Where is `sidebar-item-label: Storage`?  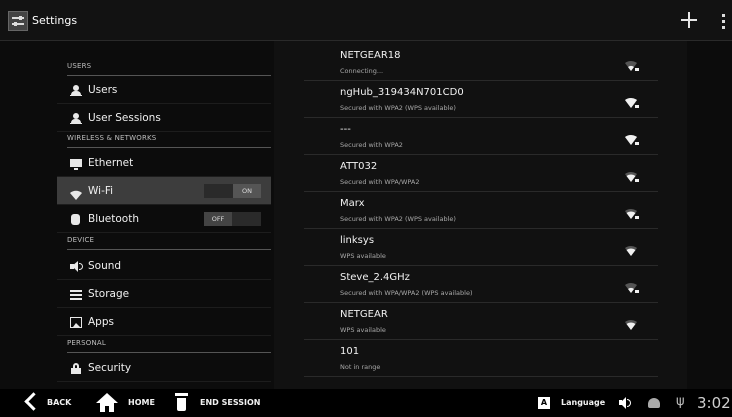
sidebar-item-label: Storage is located at coordinates (109, 294).